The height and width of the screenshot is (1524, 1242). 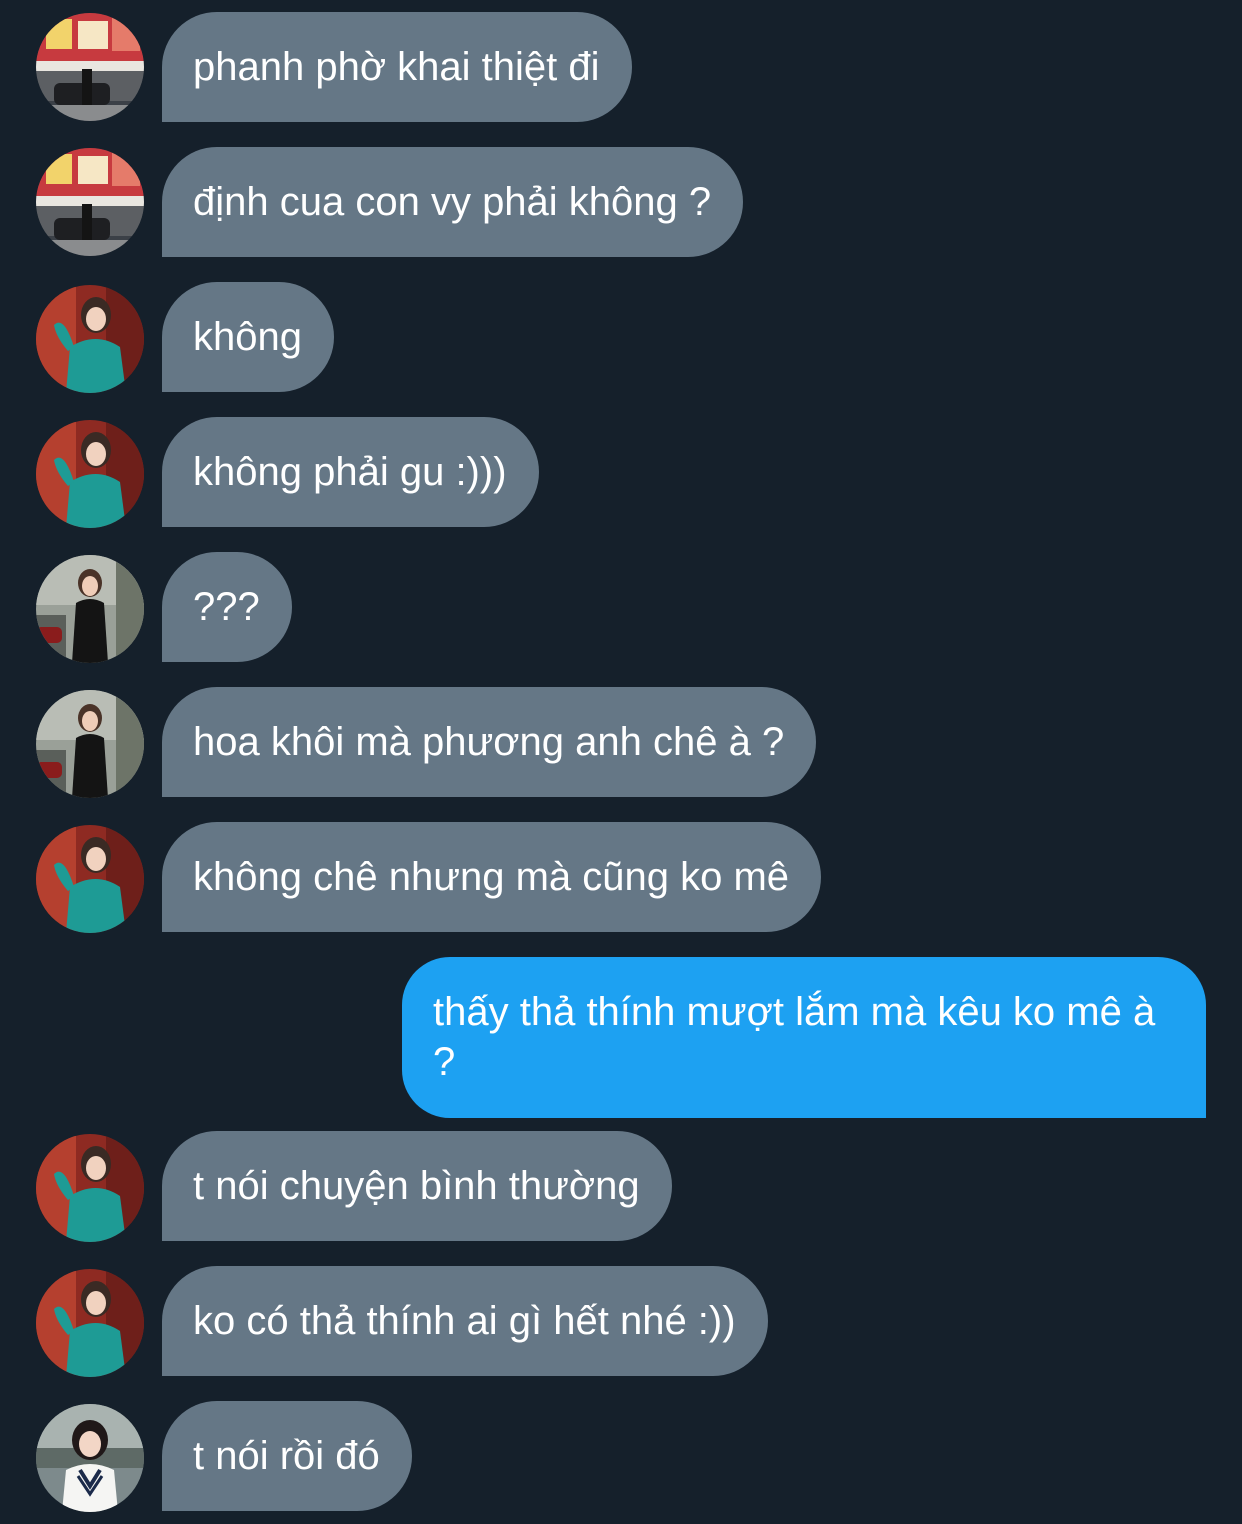 I want to click on message-row: ???, so click(x=621, y=607).